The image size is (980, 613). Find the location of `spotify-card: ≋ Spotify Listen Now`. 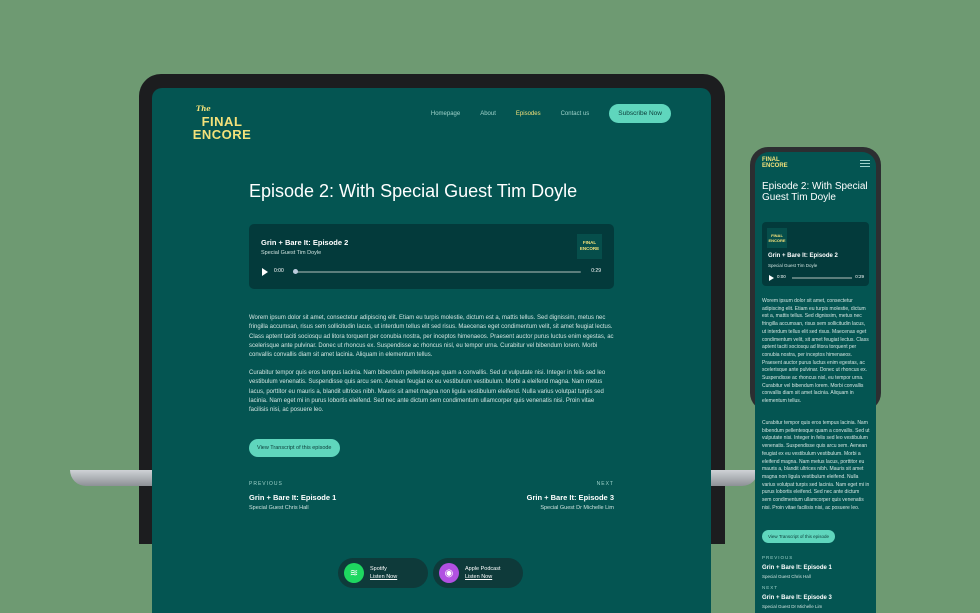

spotify-card: ≋ Spotify Listen Now is located at coordinates (383, 573).